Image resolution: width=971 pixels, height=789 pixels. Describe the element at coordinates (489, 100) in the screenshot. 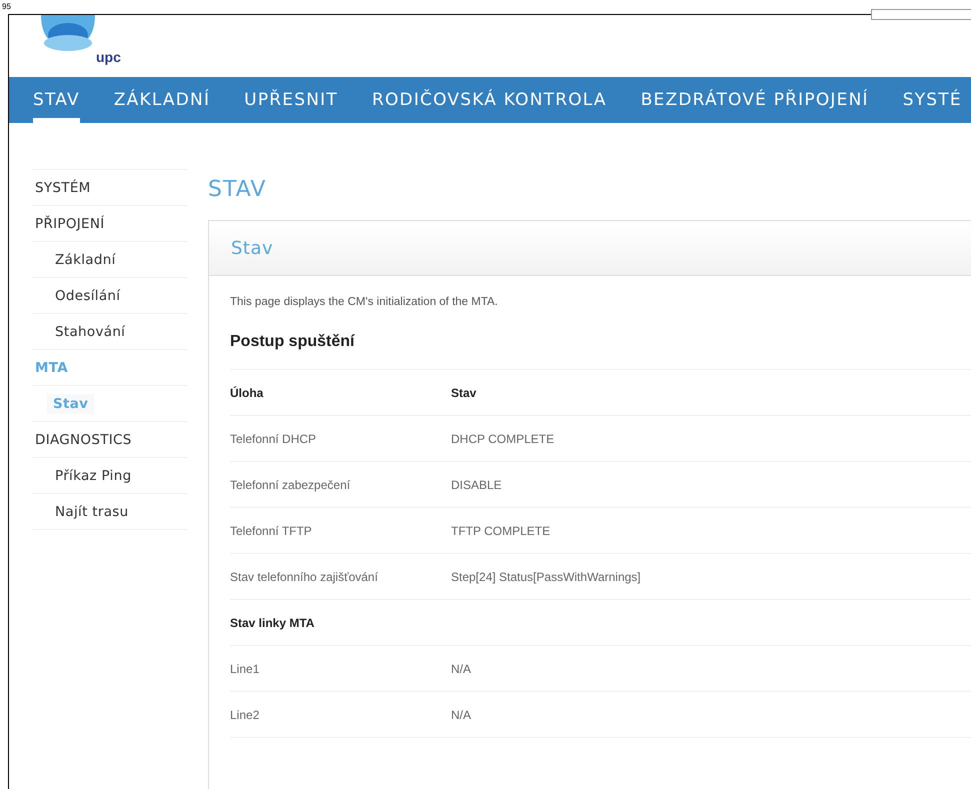

I see `nav-tab: RODIČOVSKÁ KONTROLA` at that location.